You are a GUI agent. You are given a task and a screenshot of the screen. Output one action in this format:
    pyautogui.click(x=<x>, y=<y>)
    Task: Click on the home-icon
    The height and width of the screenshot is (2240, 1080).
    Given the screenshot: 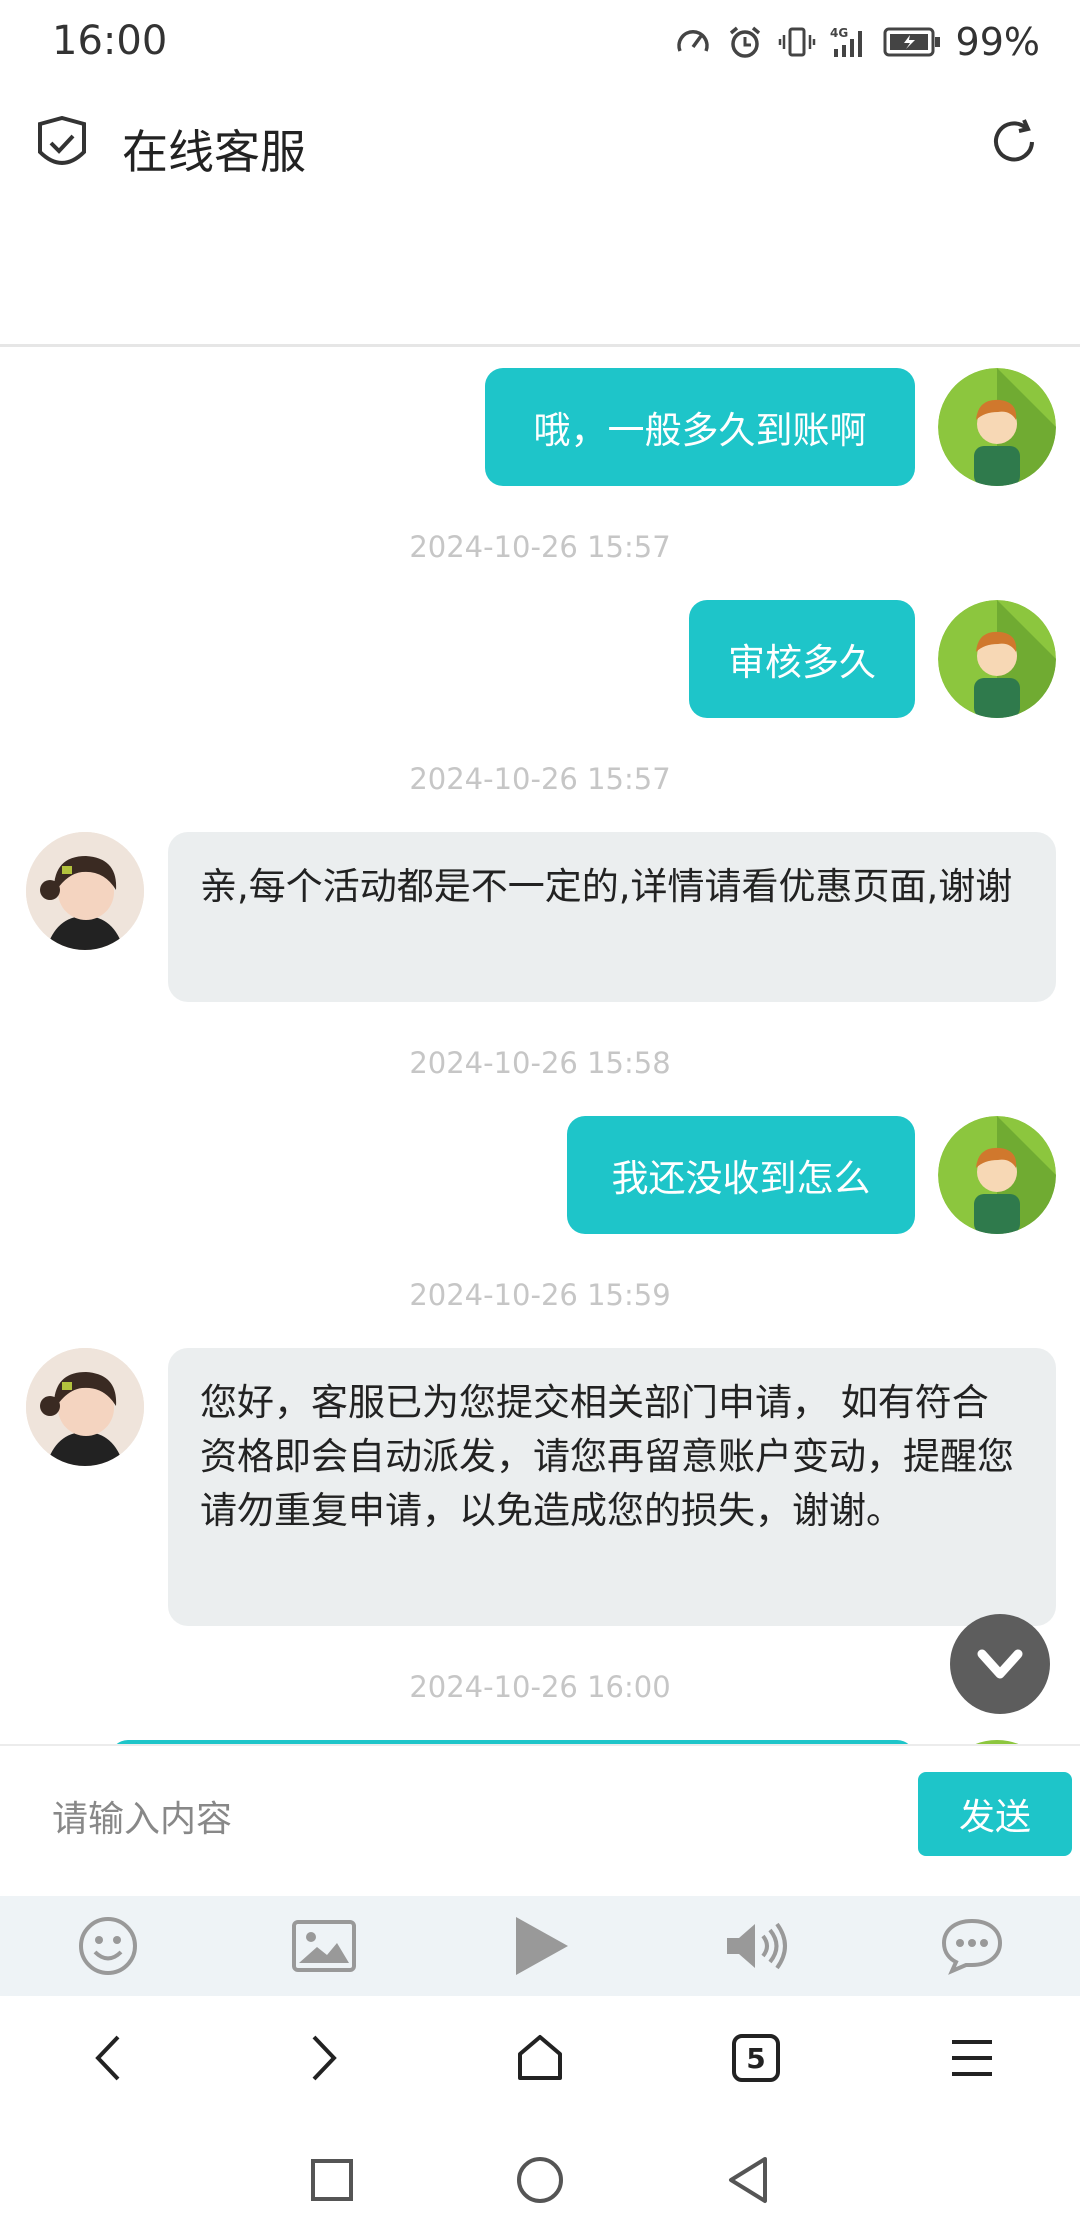 What is the action you would take?
    pyautogui.click(x=540, y=2057)
    